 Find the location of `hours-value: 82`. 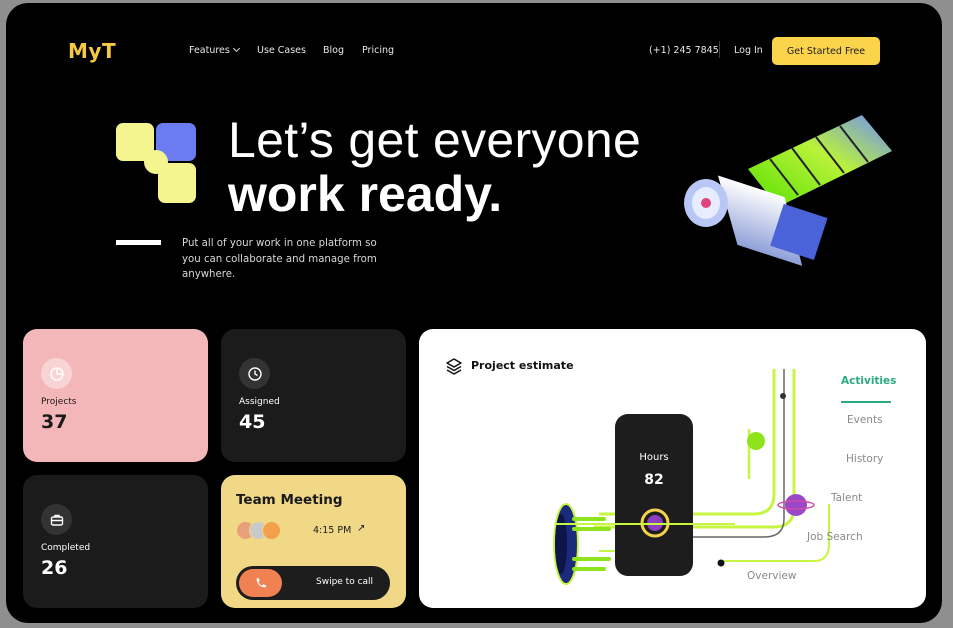

hours-value: 82 is located at coordinates (654, 480).